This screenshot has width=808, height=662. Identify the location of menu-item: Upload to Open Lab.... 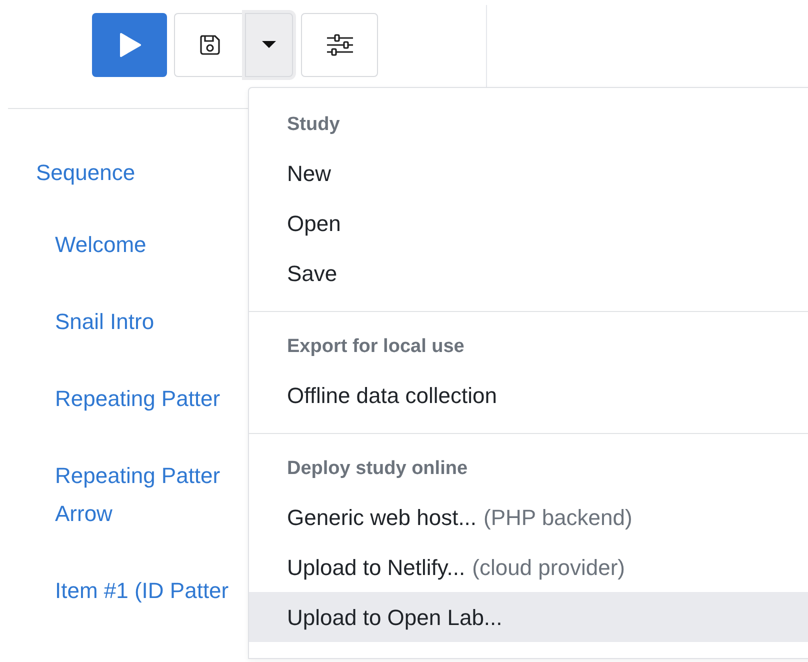
(528, 617).